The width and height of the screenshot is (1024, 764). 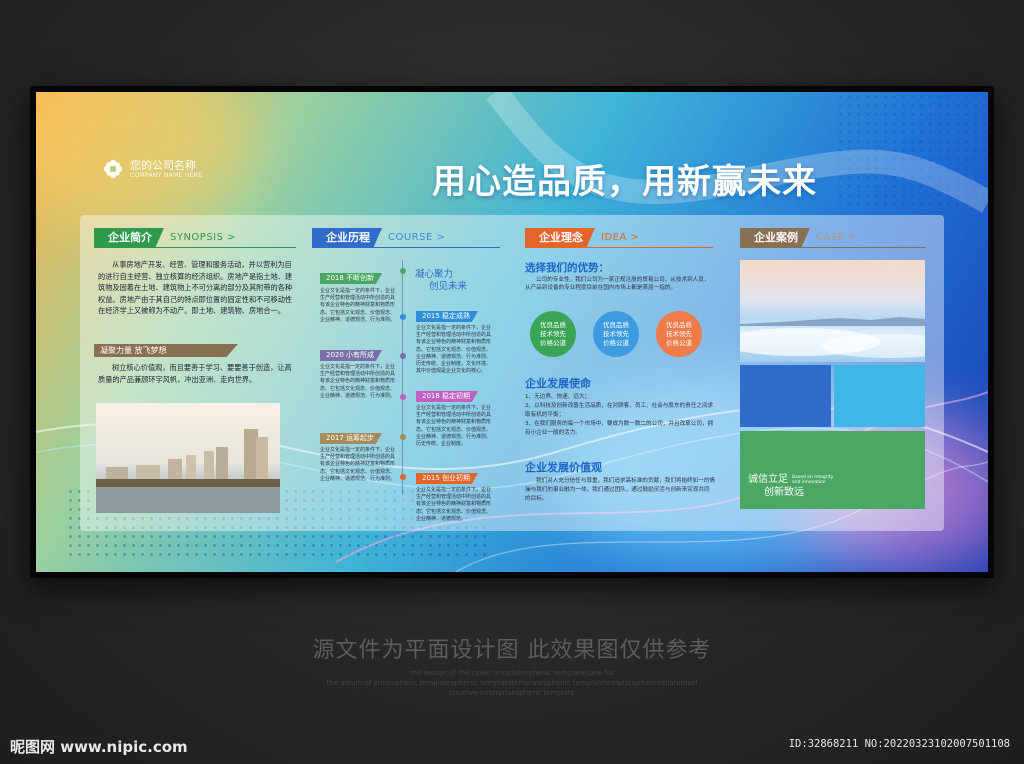 What do you see at coordinates (558, 383) in the screenshot?
I see `mission-title: 企业发展使命` at bounding box center [558, 383].